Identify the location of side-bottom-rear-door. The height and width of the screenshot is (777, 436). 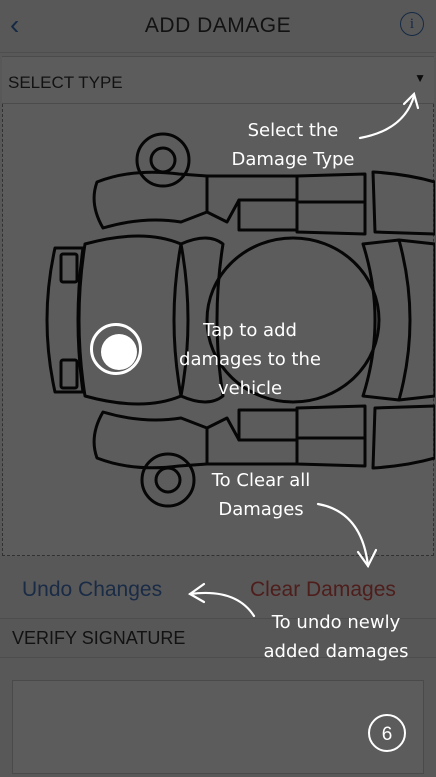
(331, 436).